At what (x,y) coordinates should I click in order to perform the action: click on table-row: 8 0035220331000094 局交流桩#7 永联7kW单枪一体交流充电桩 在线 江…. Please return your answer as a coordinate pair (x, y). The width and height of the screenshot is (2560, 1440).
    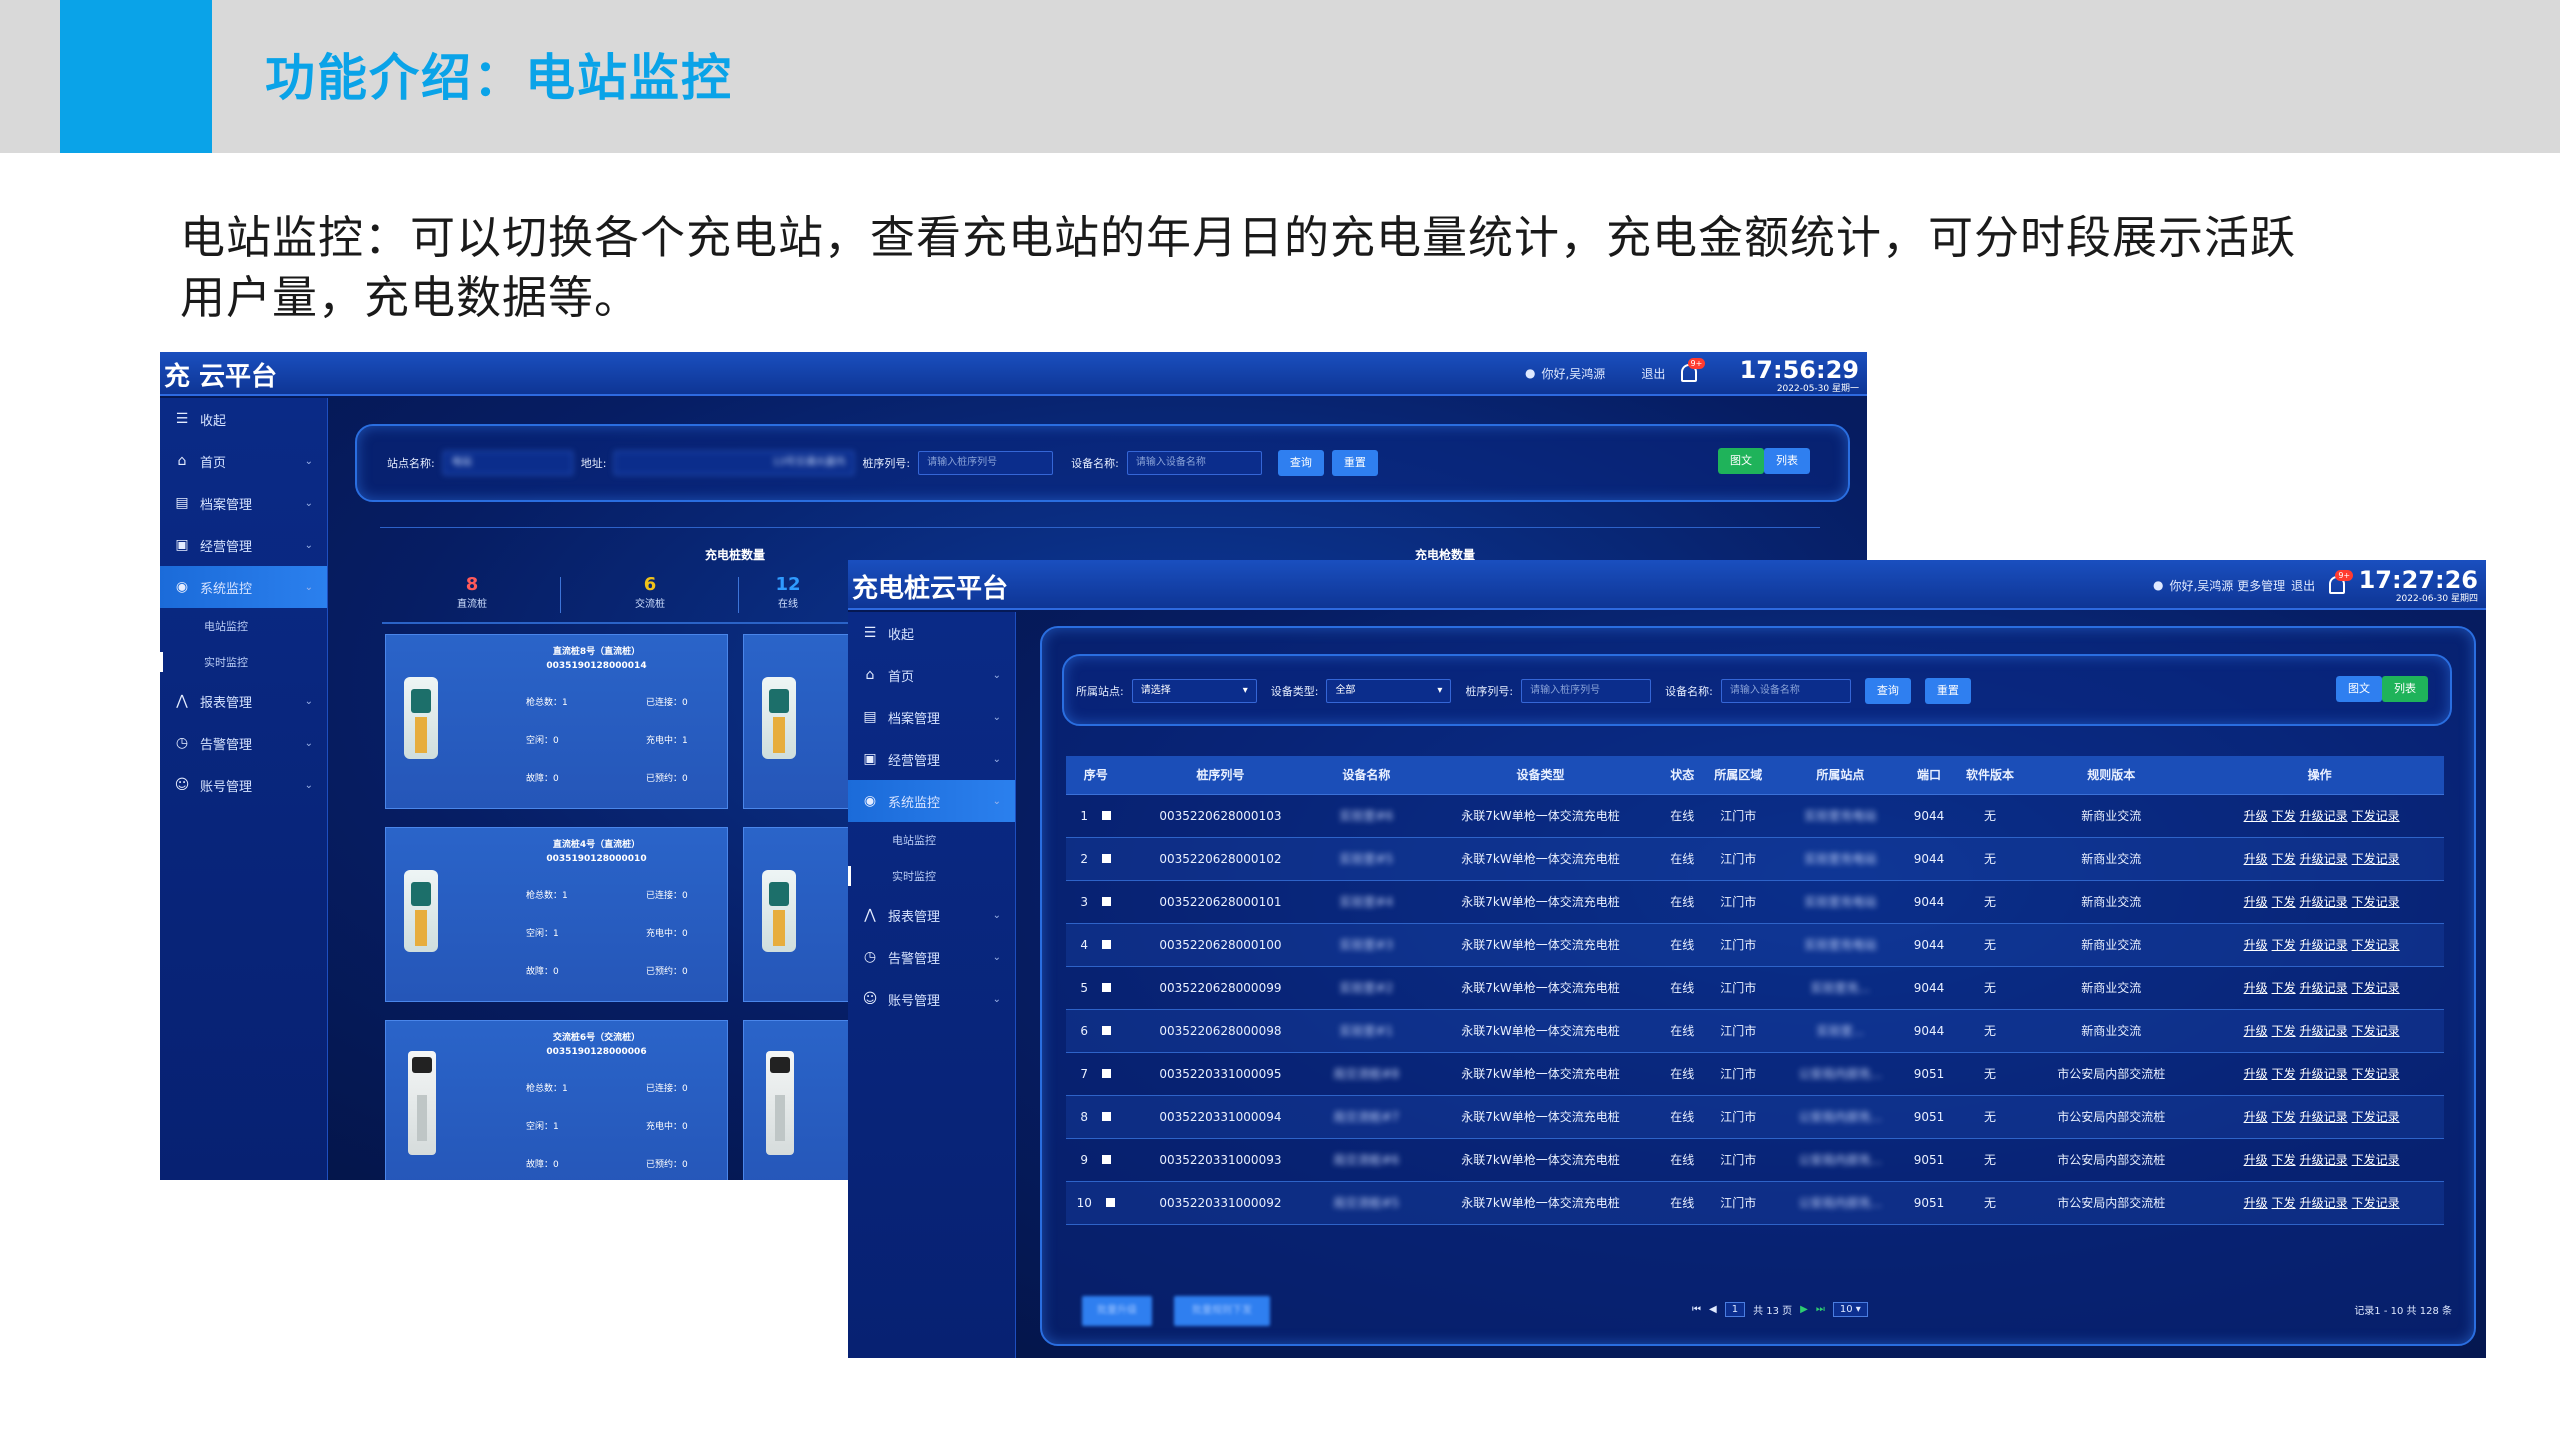
    Looking at the image, I should click on (1755, 1117).